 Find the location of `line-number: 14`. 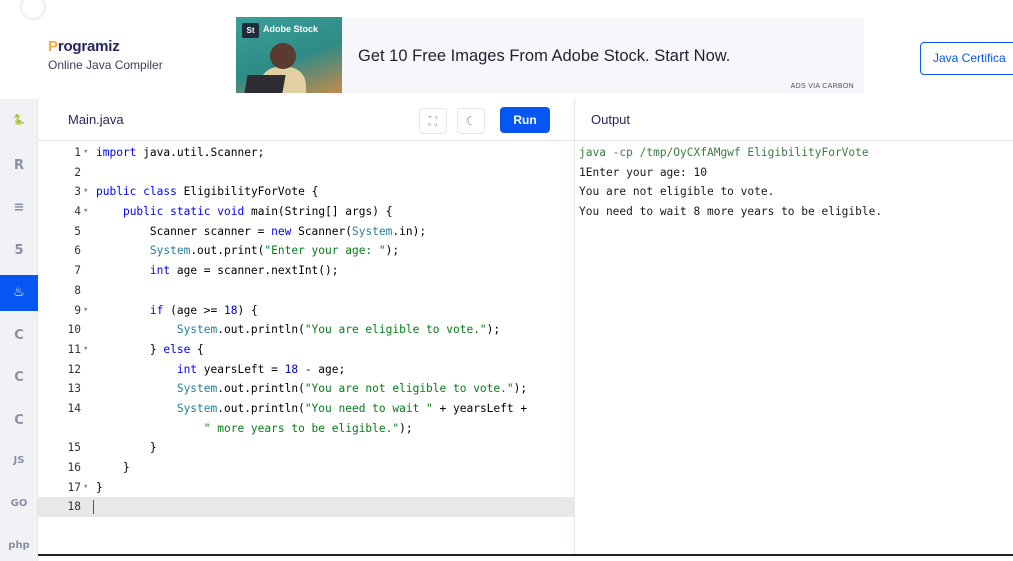

line-number: 14 is located at coordinates (74, 408).